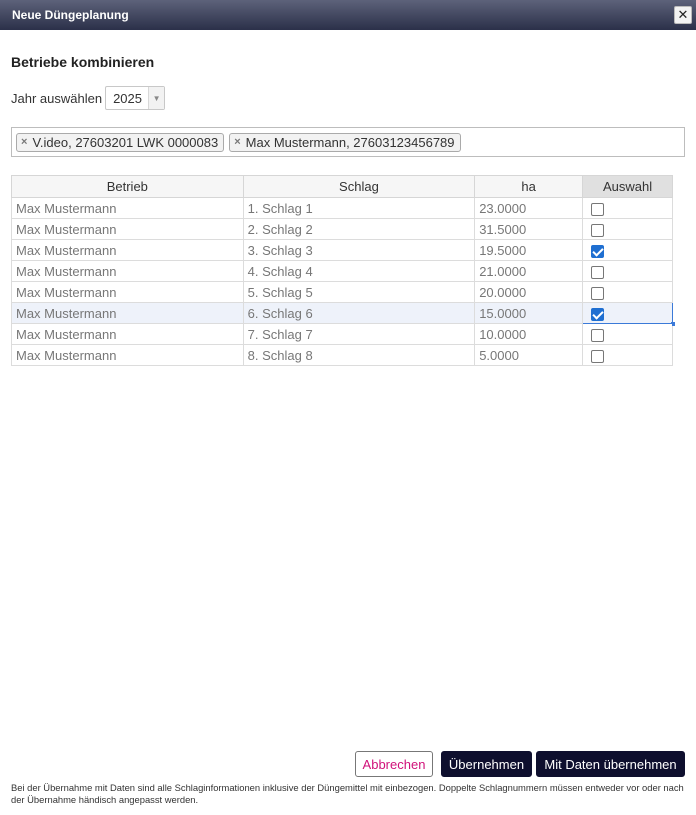  I want to click on cell-ha: 20.0000, so click(529, 292).